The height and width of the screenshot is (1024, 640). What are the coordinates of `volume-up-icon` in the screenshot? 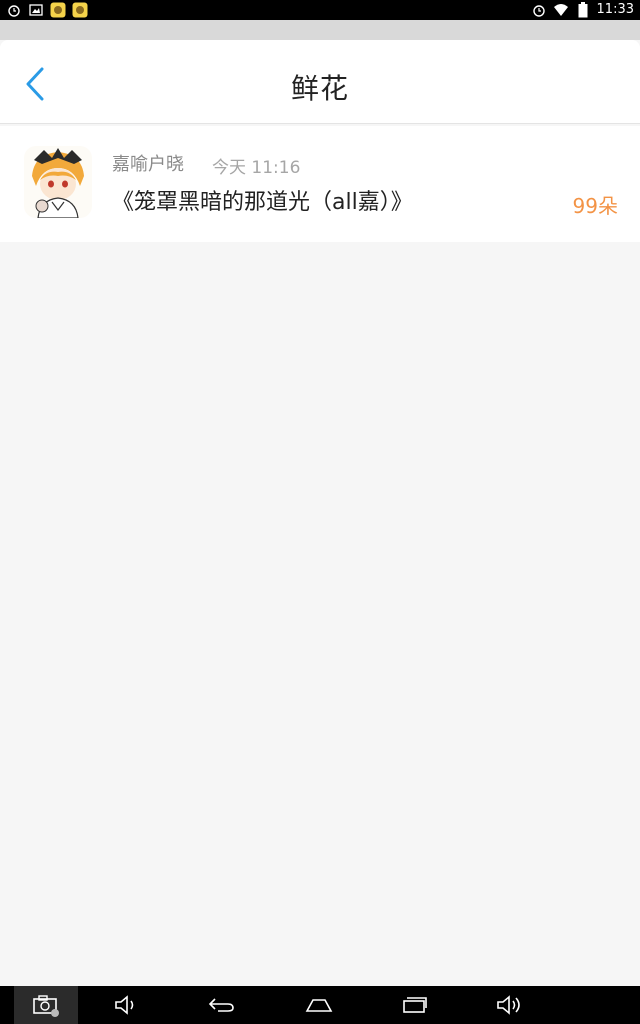 It's located at (508, 1005).